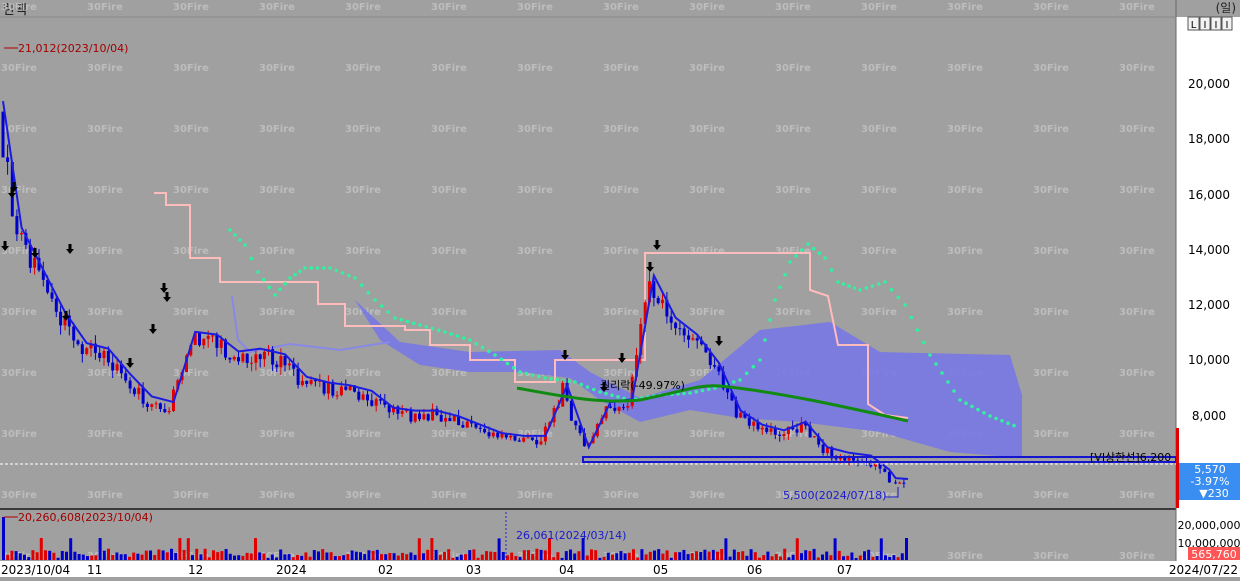  I want to click on date-label: 2024/07/22, so click(1203, 570).